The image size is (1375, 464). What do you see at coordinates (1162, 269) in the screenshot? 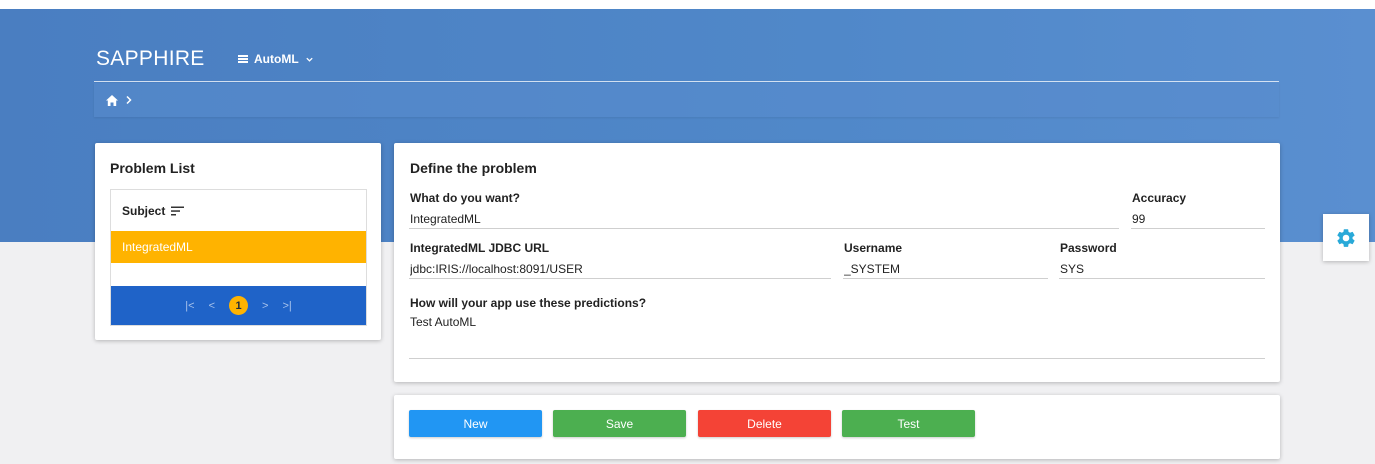
I see `password-input` at bounding box center [1162, 269].